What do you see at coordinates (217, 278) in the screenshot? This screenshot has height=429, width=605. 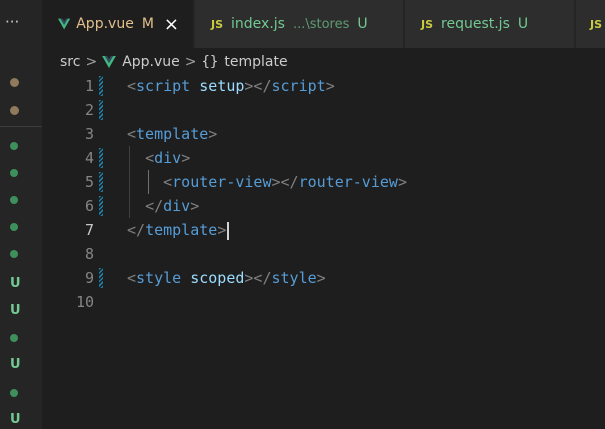 I see `attribute-token: scoped` at bounding box center [217, 278].